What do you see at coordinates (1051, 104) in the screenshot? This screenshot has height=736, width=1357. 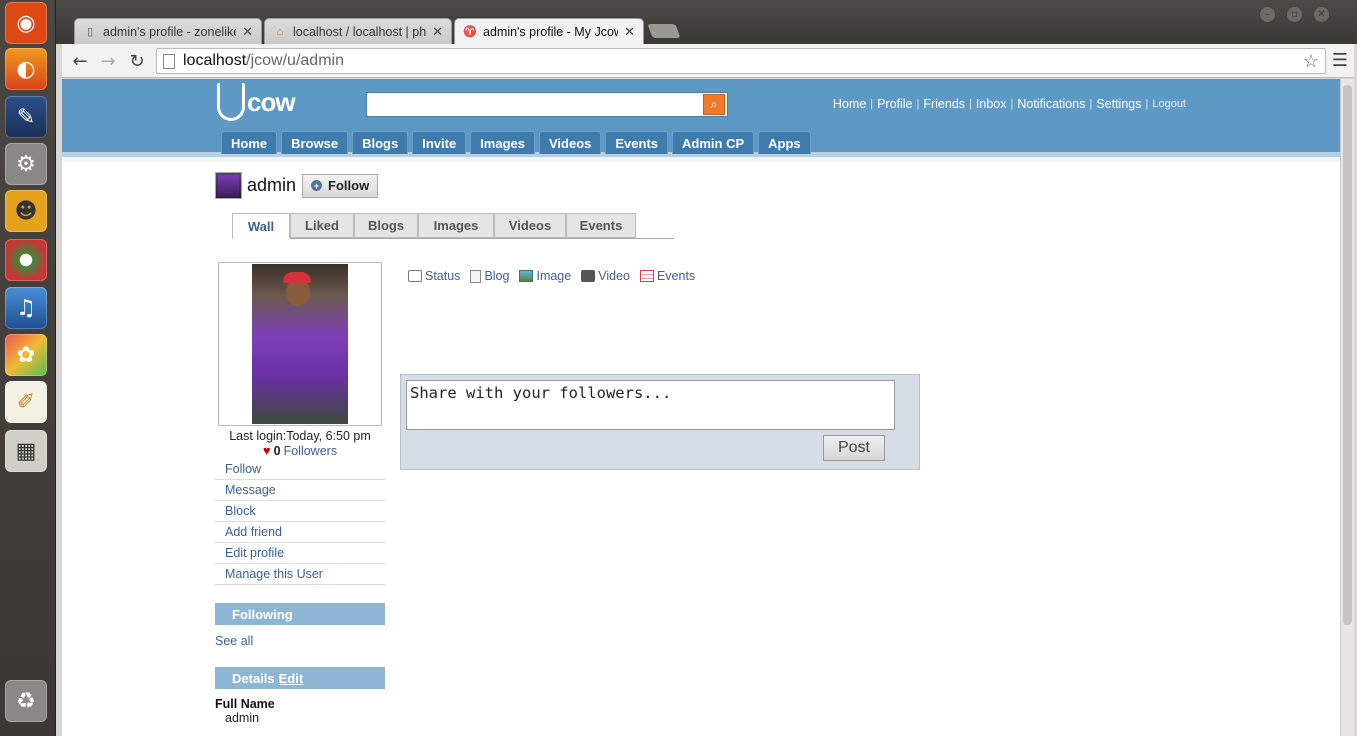 I see `top-link-notifications: Notifications` at bounding box center [1051, 104].